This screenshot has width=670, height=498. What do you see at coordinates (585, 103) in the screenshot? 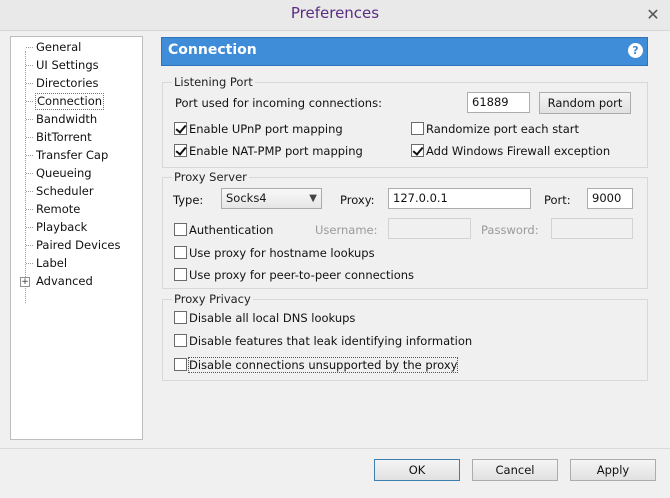
I see `random-port-button: Random port` at bounding box center [585, 103].